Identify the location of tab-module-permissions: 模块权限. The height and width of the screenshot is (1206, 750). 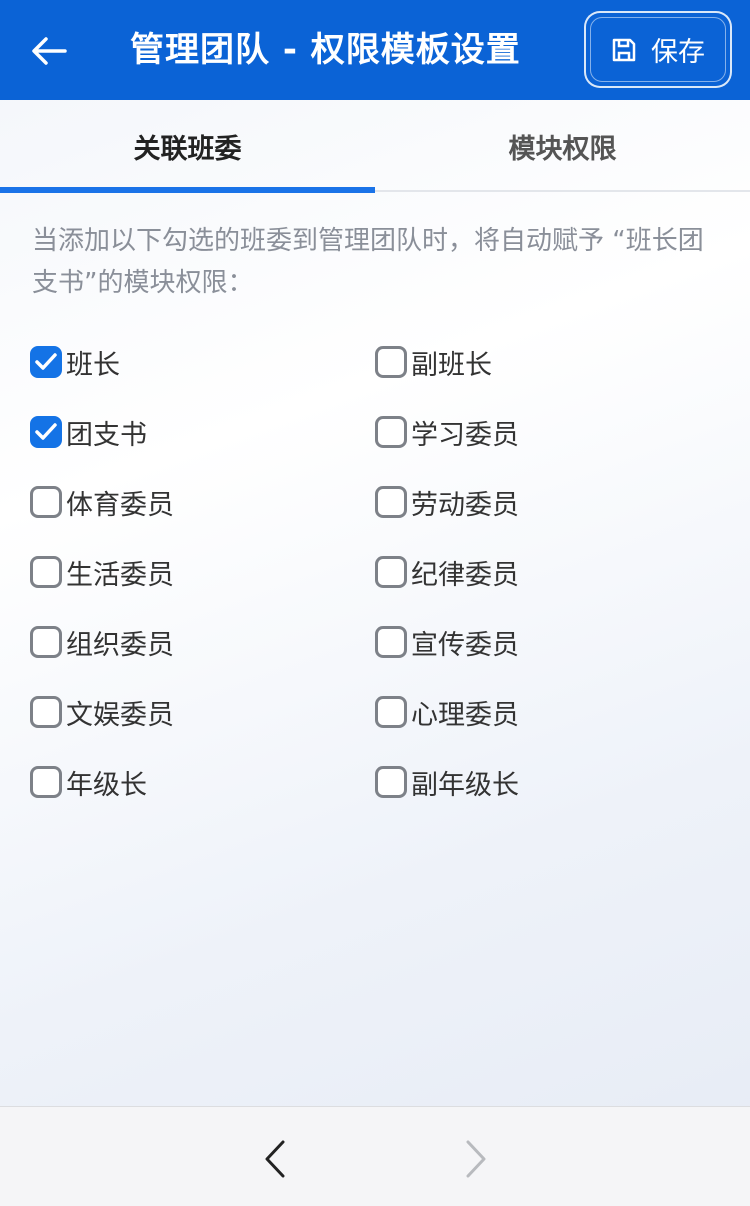
(562, 146).